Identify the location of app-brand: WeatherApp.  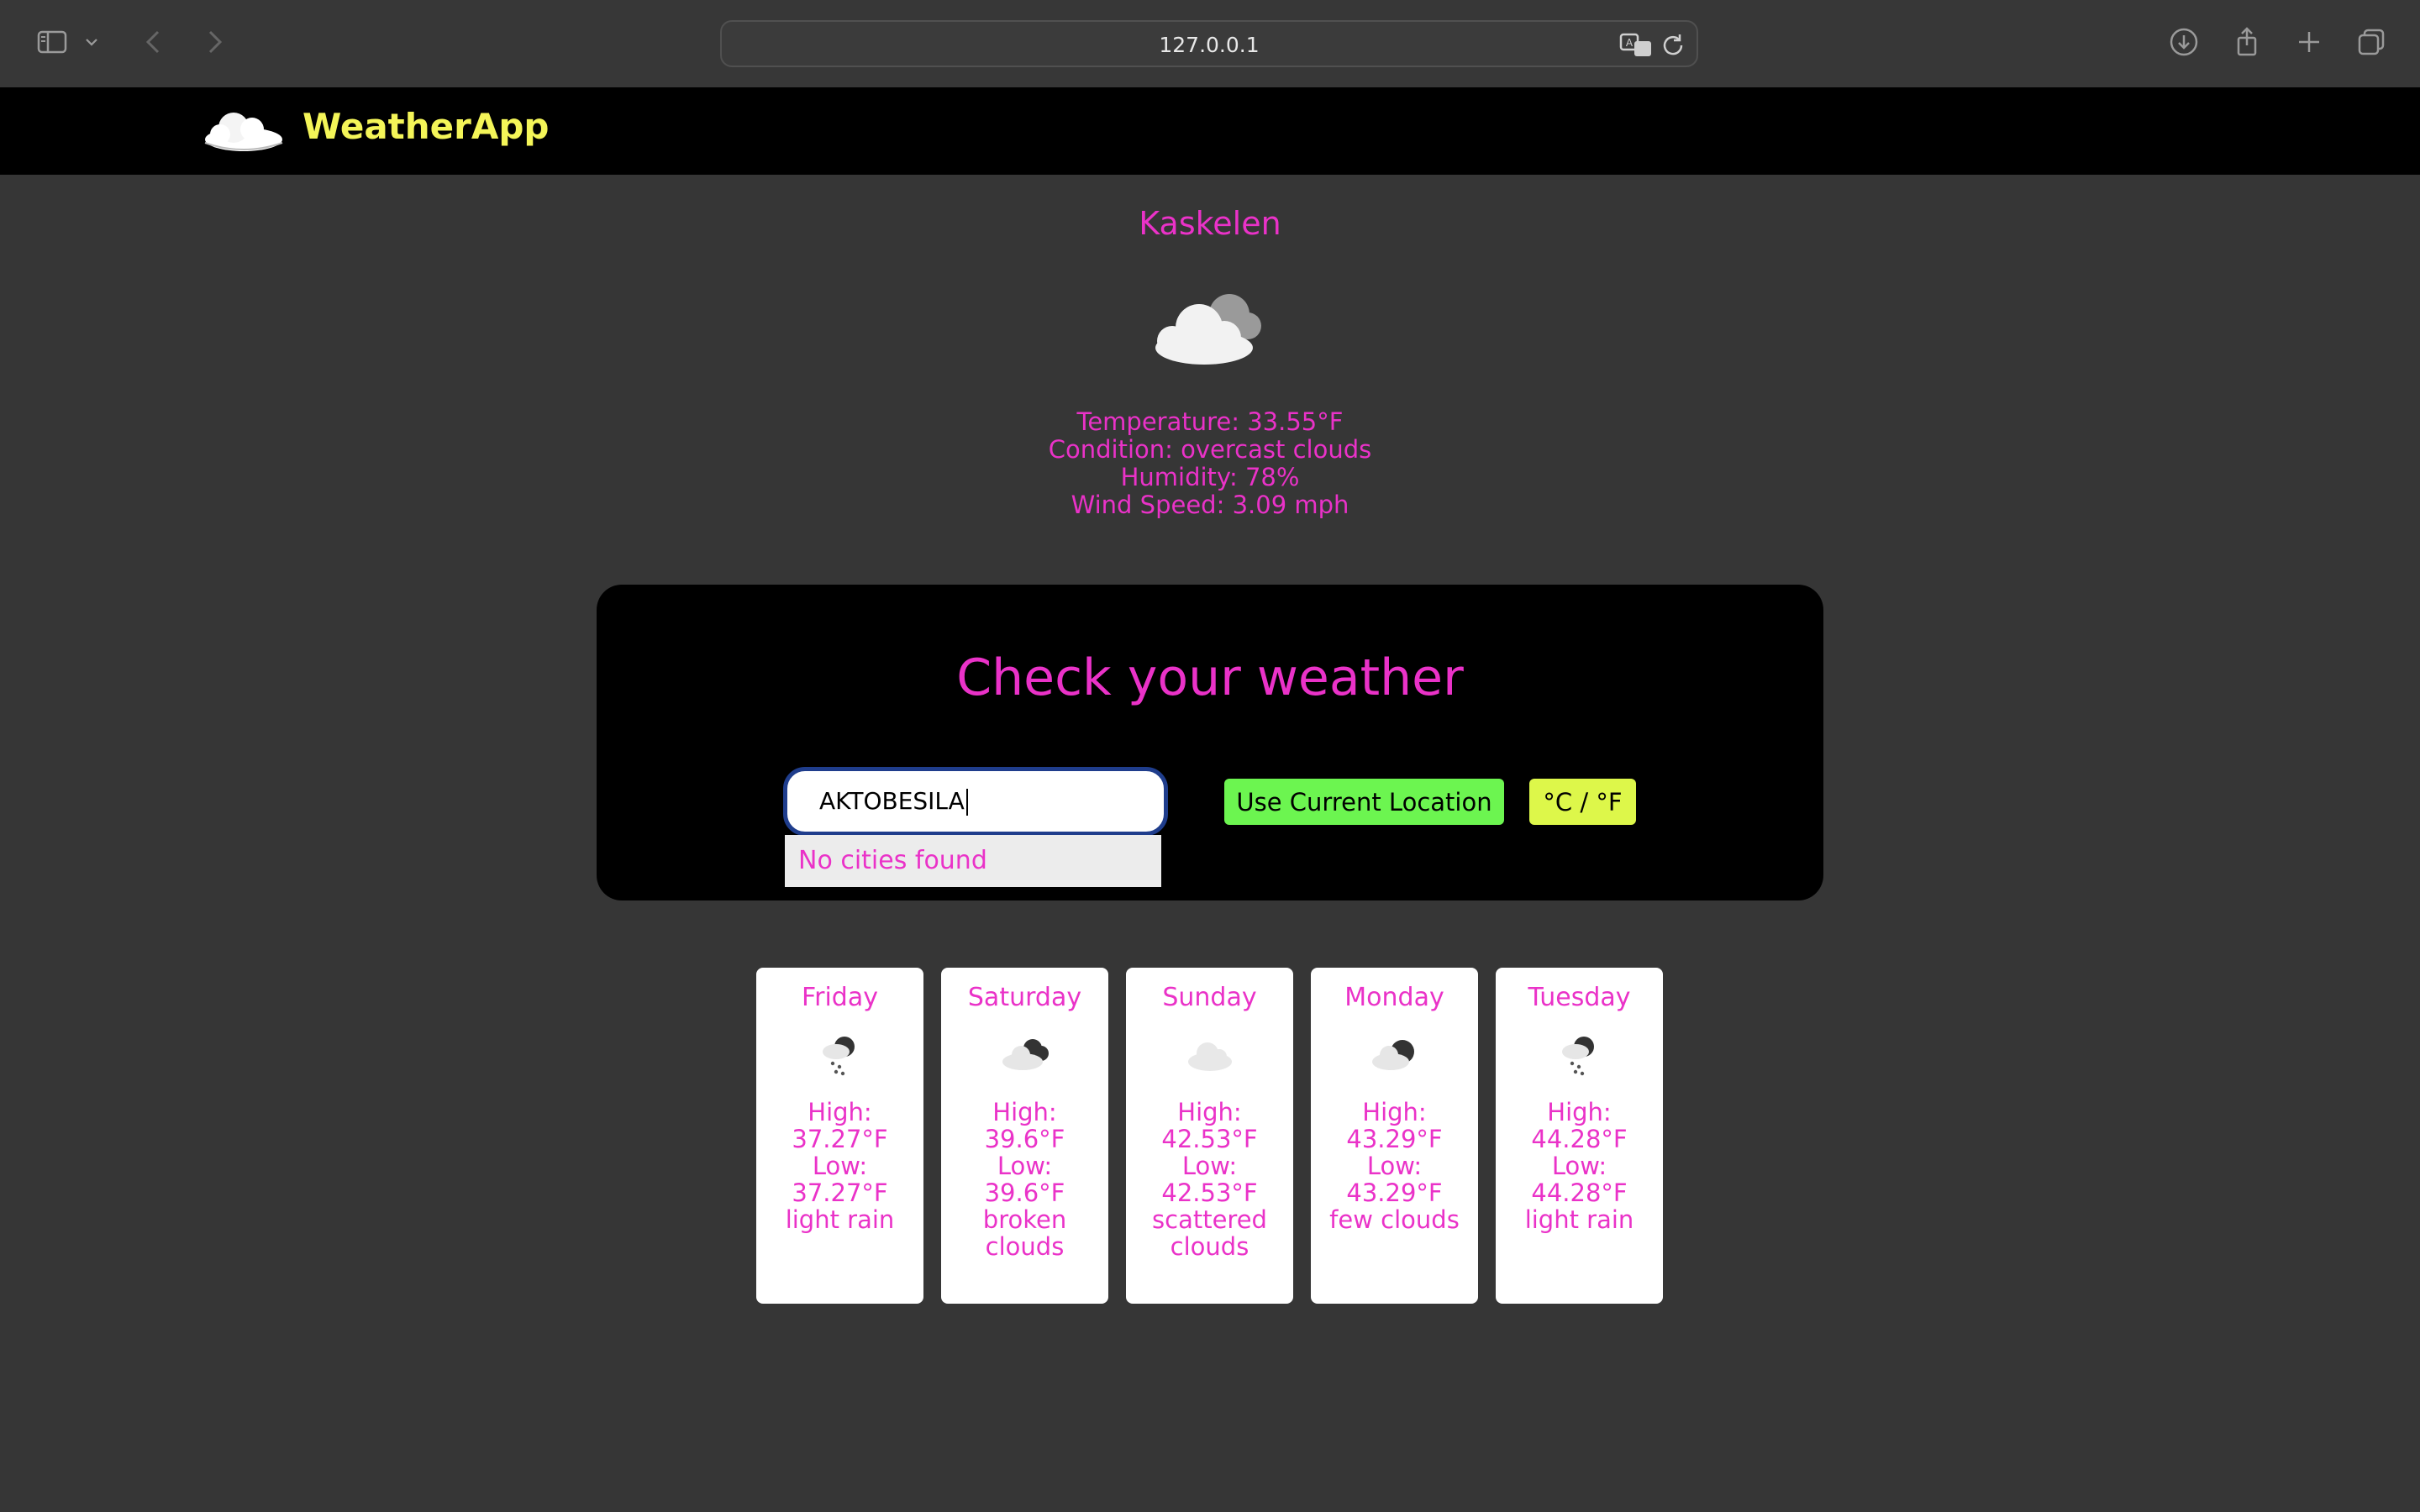
(426, 126).